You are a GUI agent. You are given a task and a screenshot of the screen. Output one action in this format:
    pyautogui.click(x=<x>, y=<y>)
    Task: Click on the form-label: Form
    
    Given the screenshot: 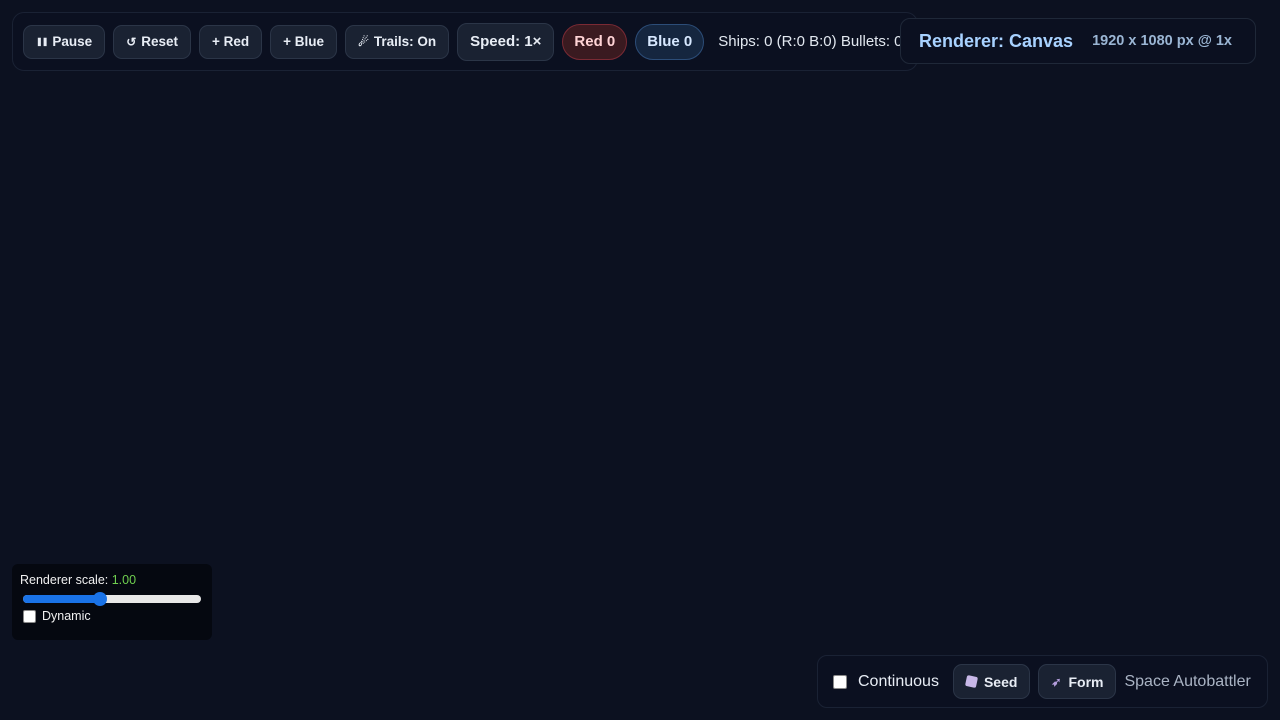 What is the action you would take?
    pyautogui.click(x=1086, y=681)
    